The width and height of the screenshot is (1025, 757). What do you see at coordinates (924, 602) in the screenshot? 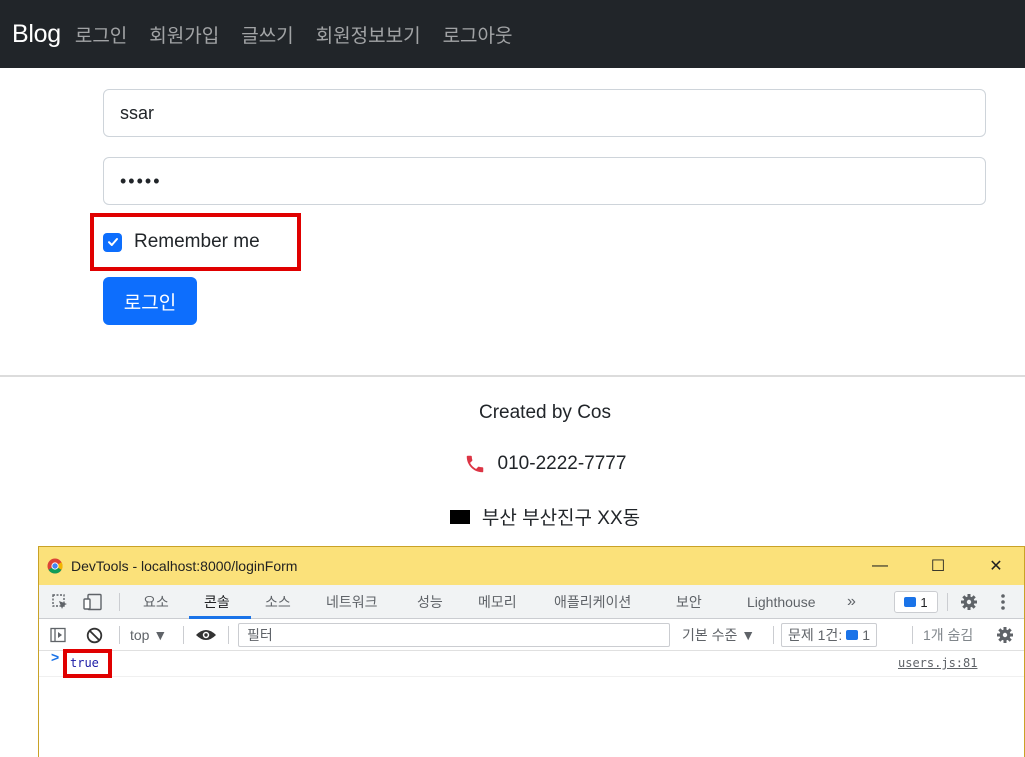
I see `issues-badge-count: 1` at bounding box center [924, 602].